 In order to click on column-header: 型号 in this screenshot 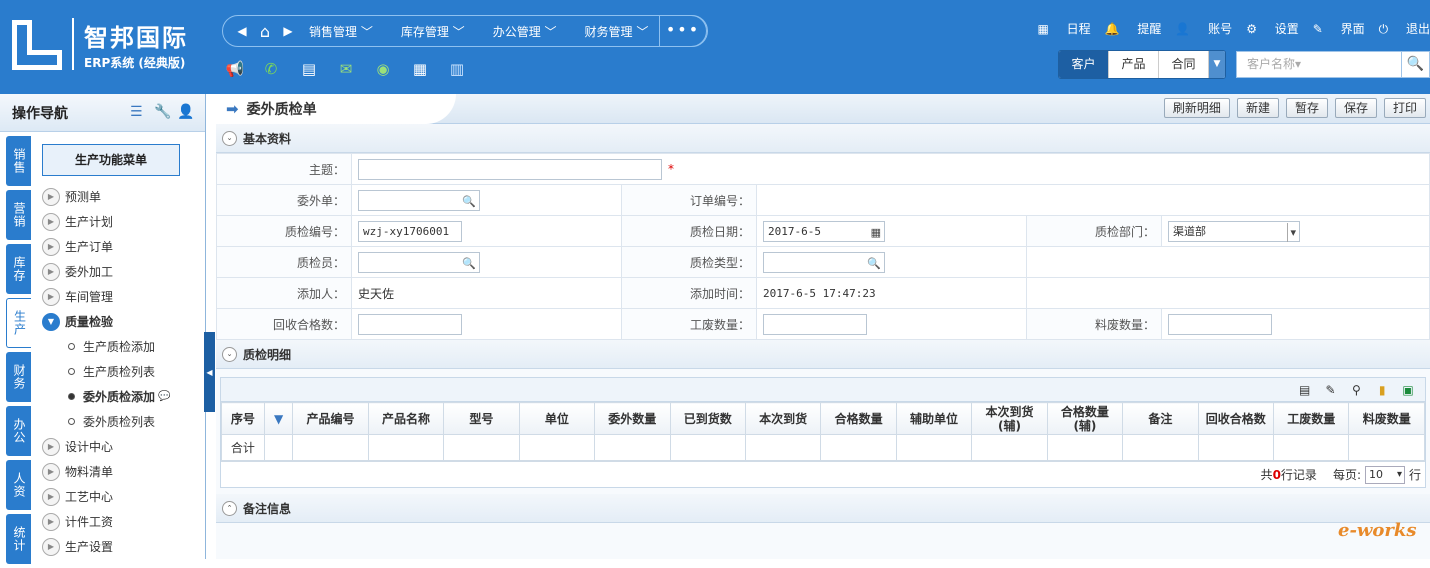, I will do `click(481, 418)`.